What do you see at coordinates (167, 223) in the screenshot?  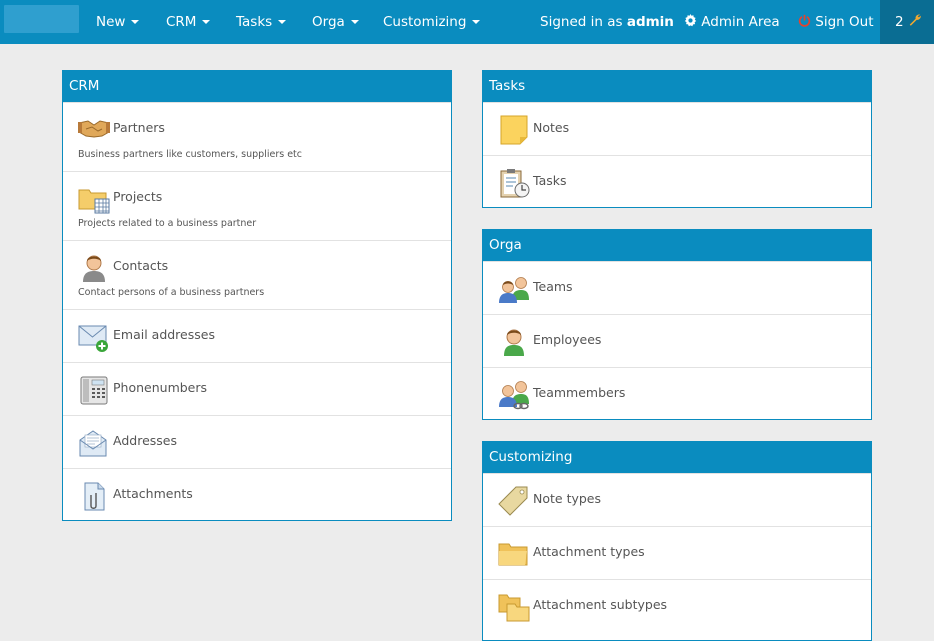 I see `crm-item-desc: Projects related to a business partner` at bounding box center [167, 223].